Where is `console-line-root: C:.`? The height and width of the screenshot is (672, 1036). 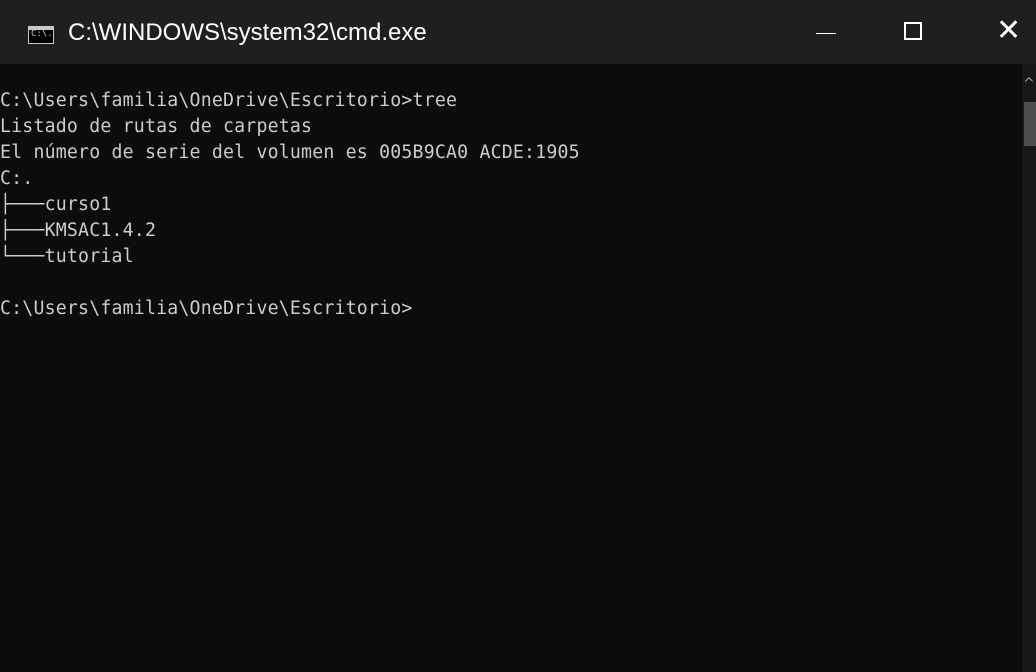
console-line-root: C:. is located at coordinates (17, 178).